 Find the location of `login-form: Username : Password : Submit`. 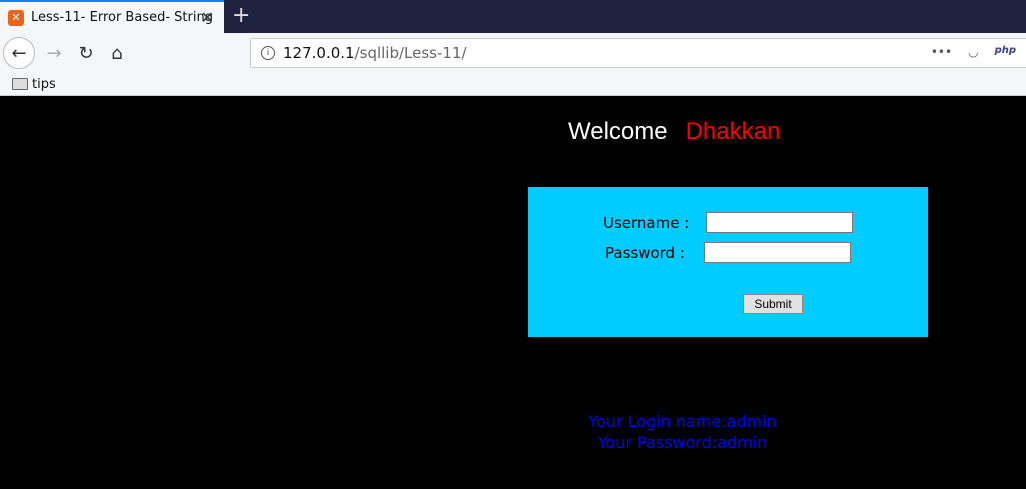

login-form: Username : Password : Submit is located at coordinates (728, 262).